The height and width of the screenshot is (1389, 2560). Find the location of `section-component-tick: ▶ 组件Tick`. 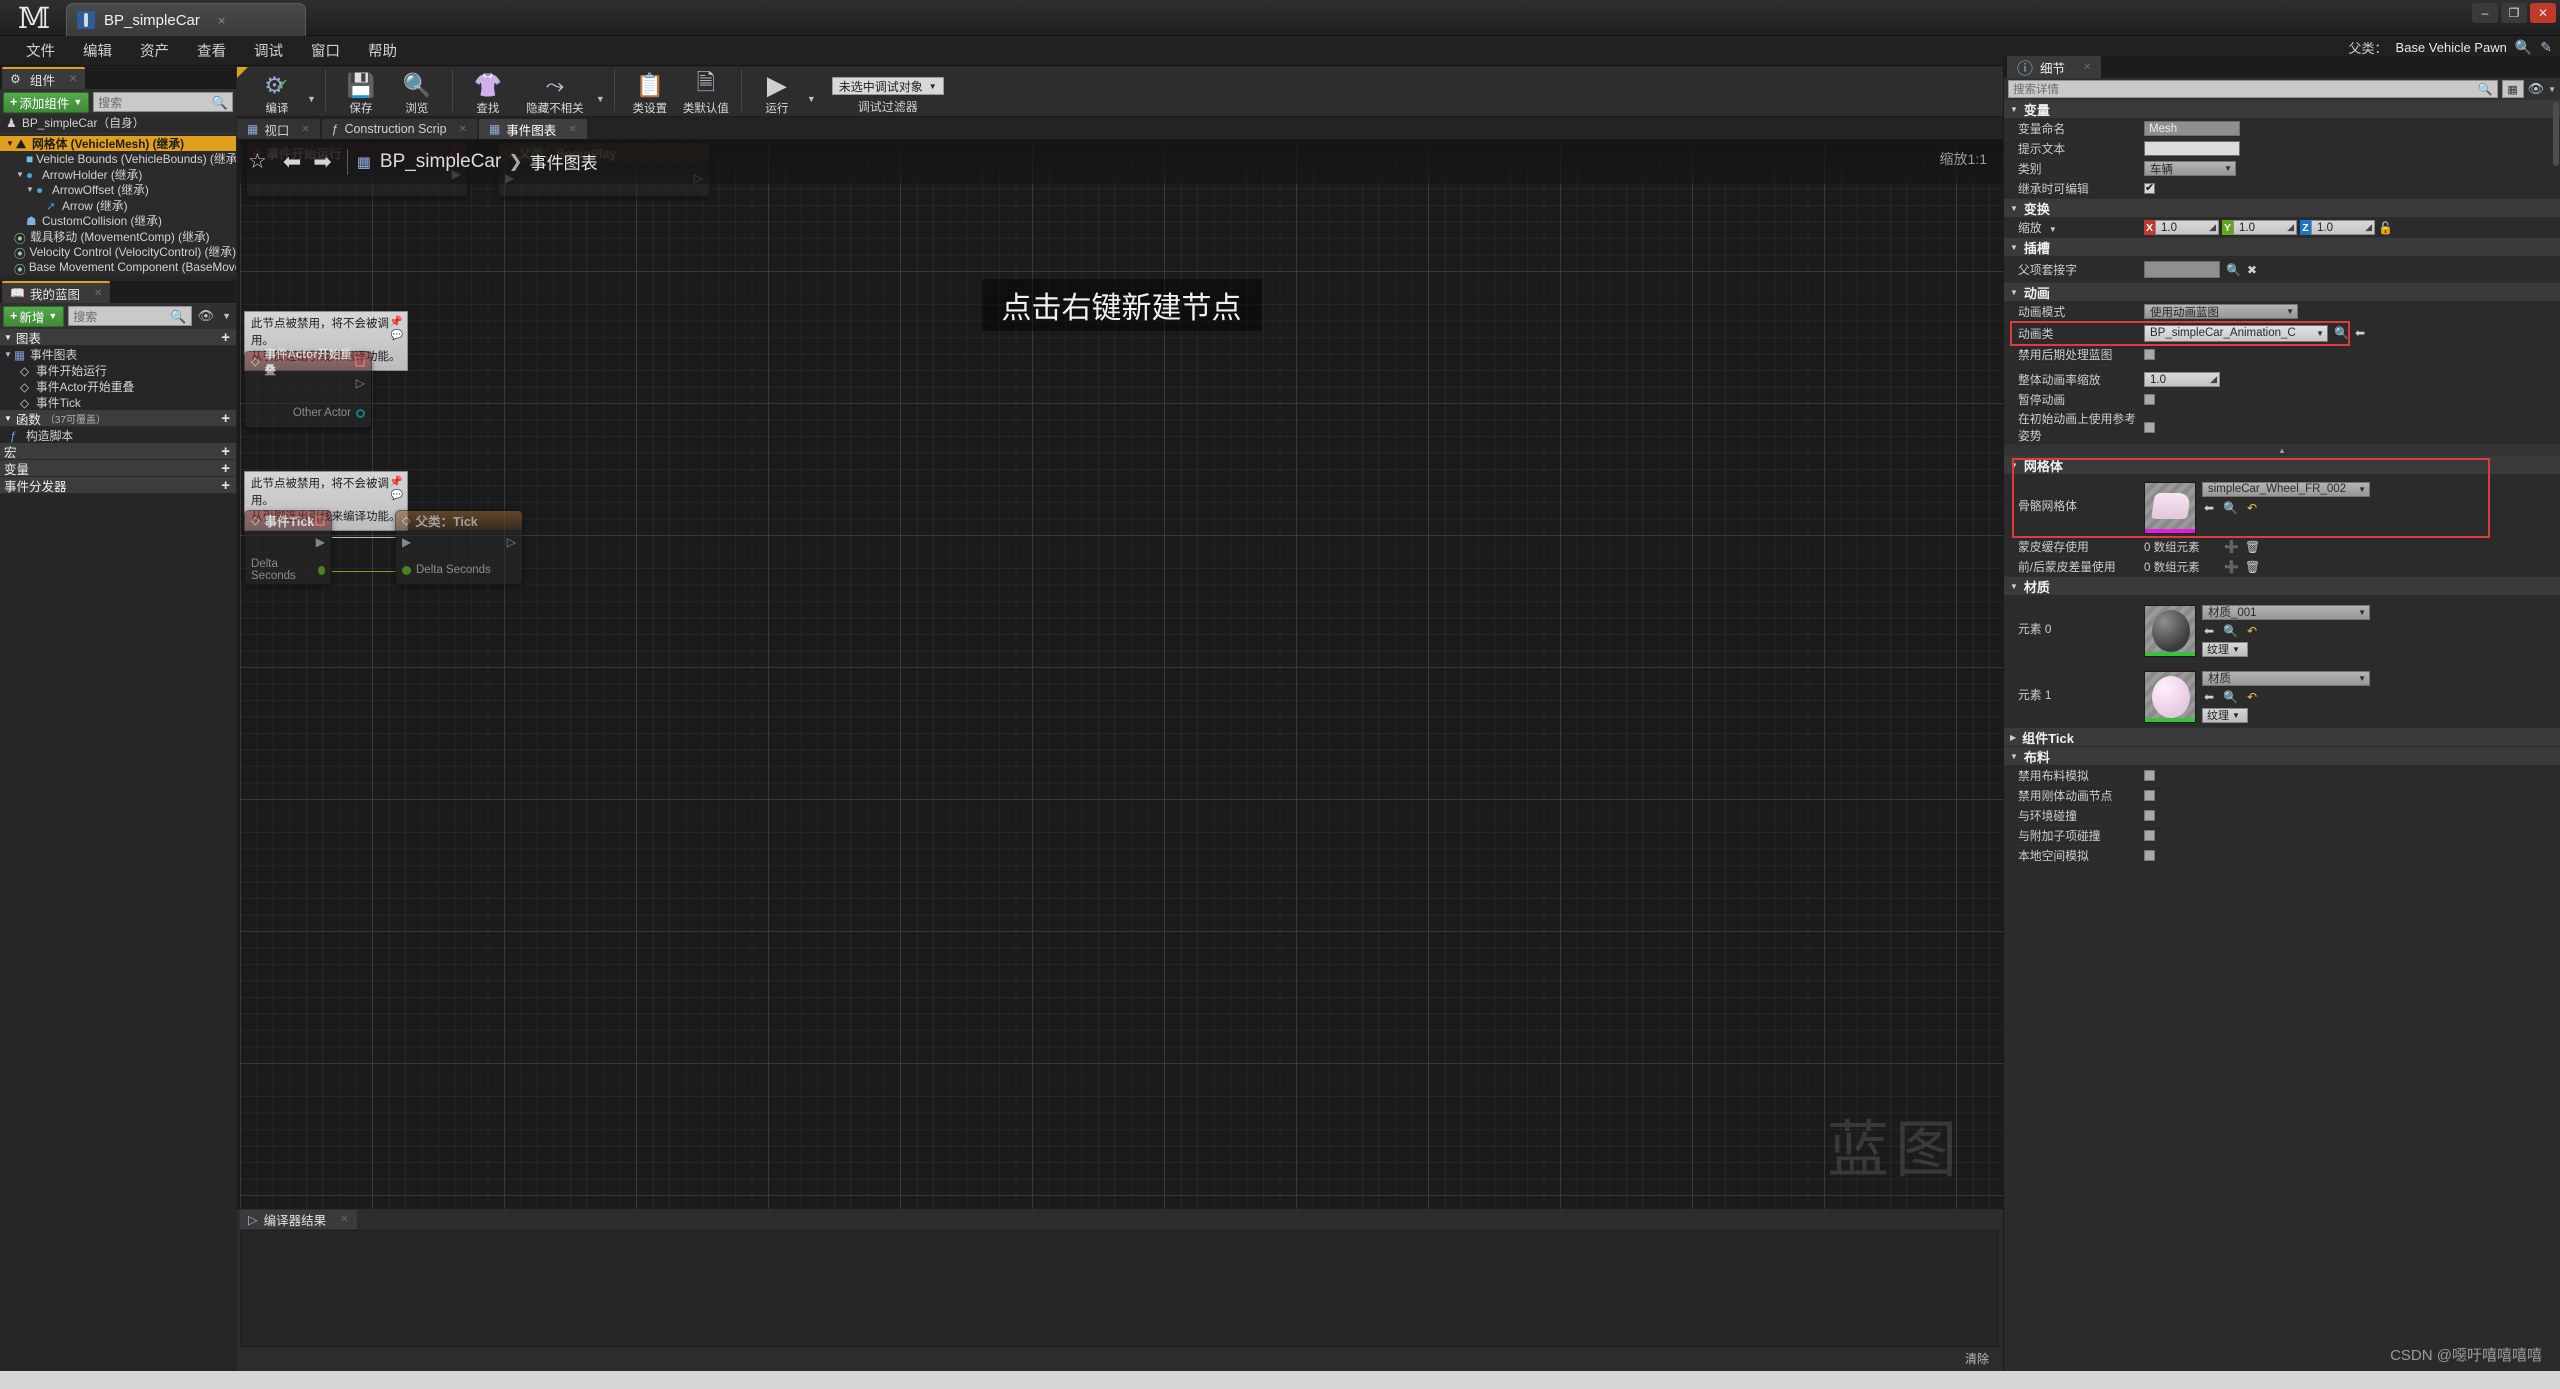

section-component-tick: ▶ 组件Tick is located at coordinates (2282, 737).